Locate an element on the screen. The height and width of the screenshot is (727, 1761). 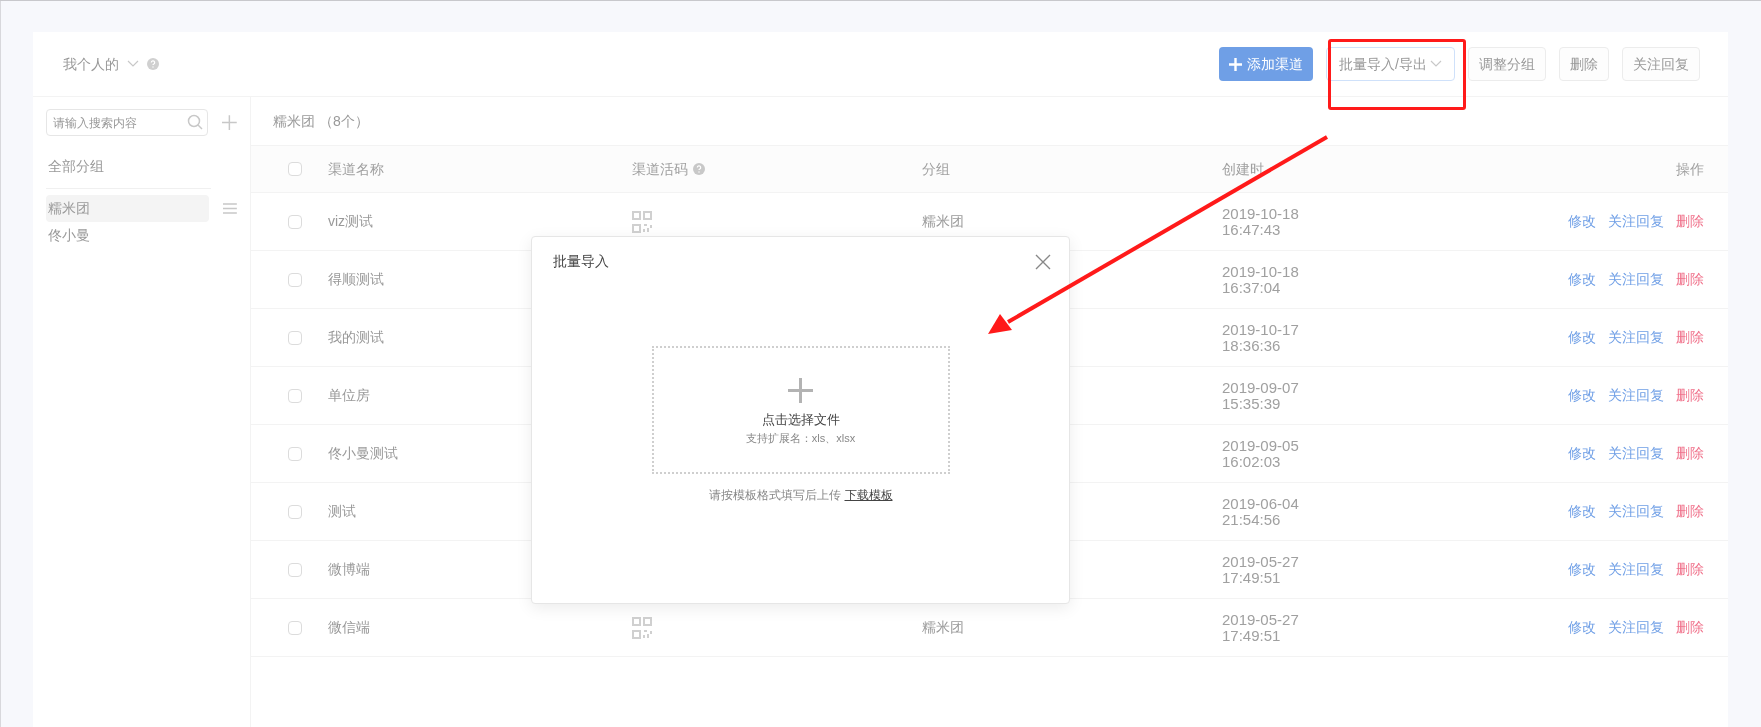
upload-area: 点击选择文件 支持扩展名：xls、xlsx is located at coordinates (800, 410).